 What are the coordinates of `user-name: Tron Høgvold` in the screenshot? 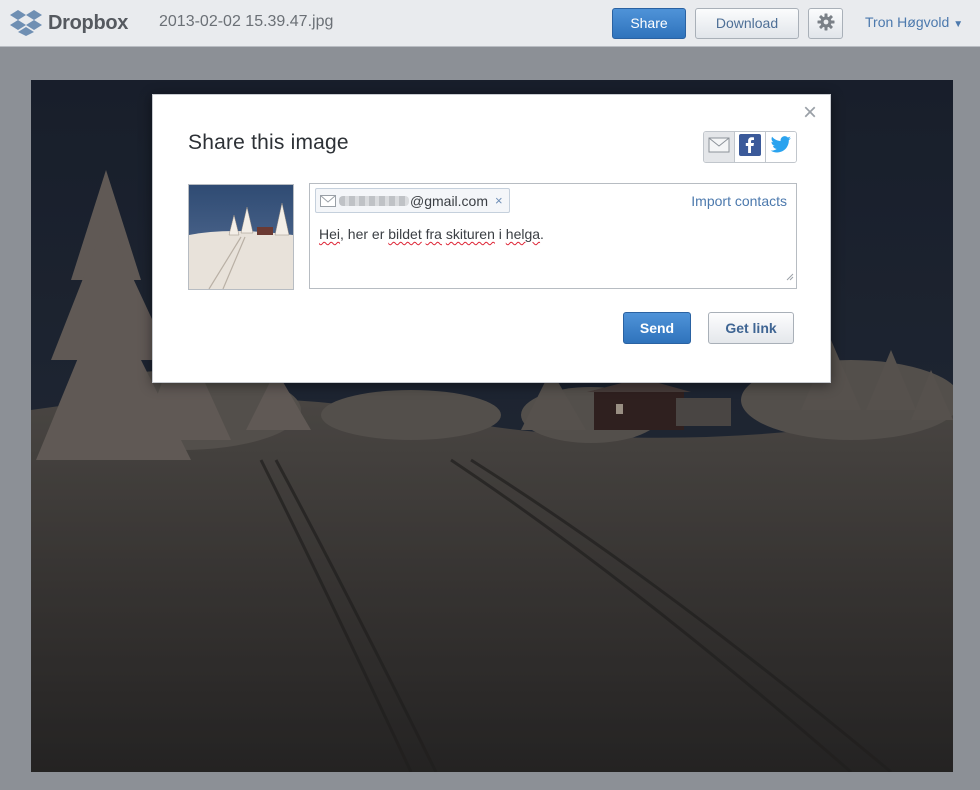 It's located at (907, 22).